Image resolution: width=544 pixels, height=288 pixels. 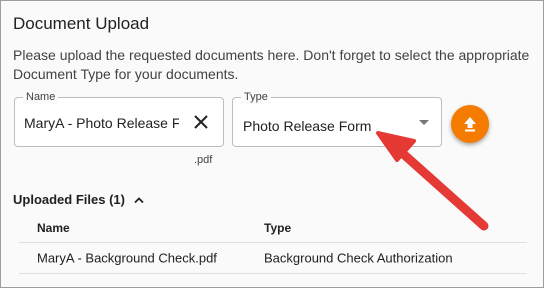 I want to click on name-input: MaryA - Photo Release Fo, so click(x=101, y=123).